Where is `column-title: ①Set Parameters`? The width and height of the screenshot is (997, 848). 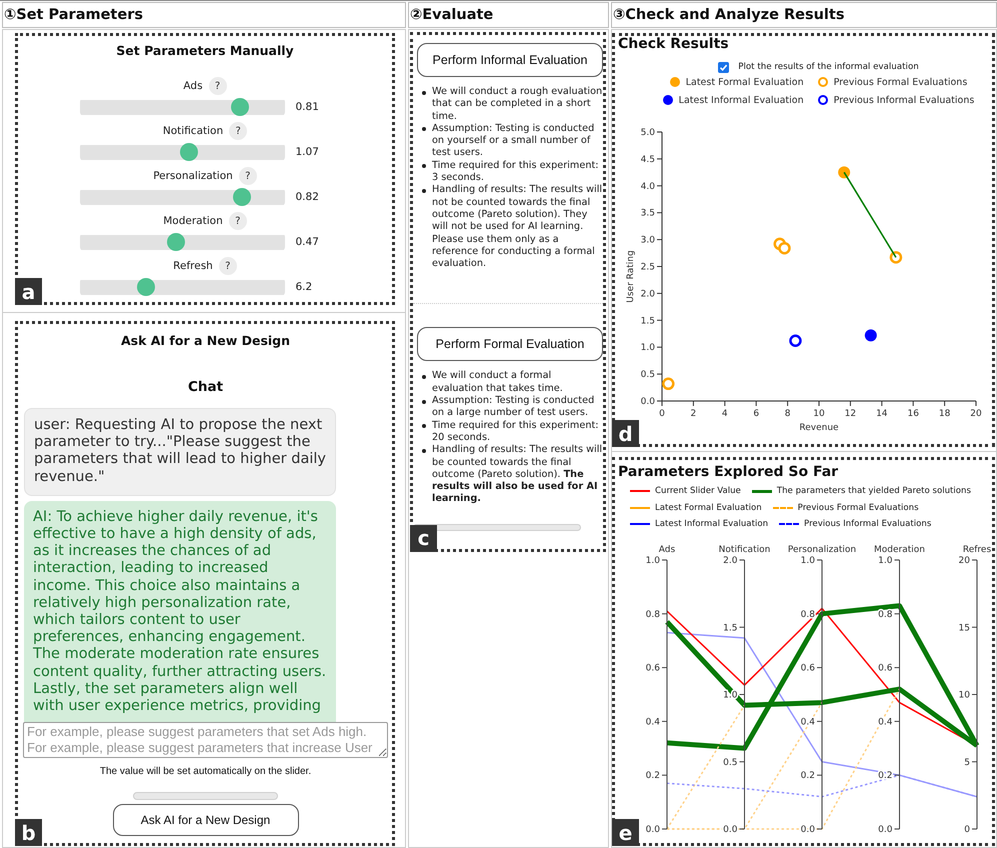 column-title: ①Set Parameters is located at coordinates (204, 15).